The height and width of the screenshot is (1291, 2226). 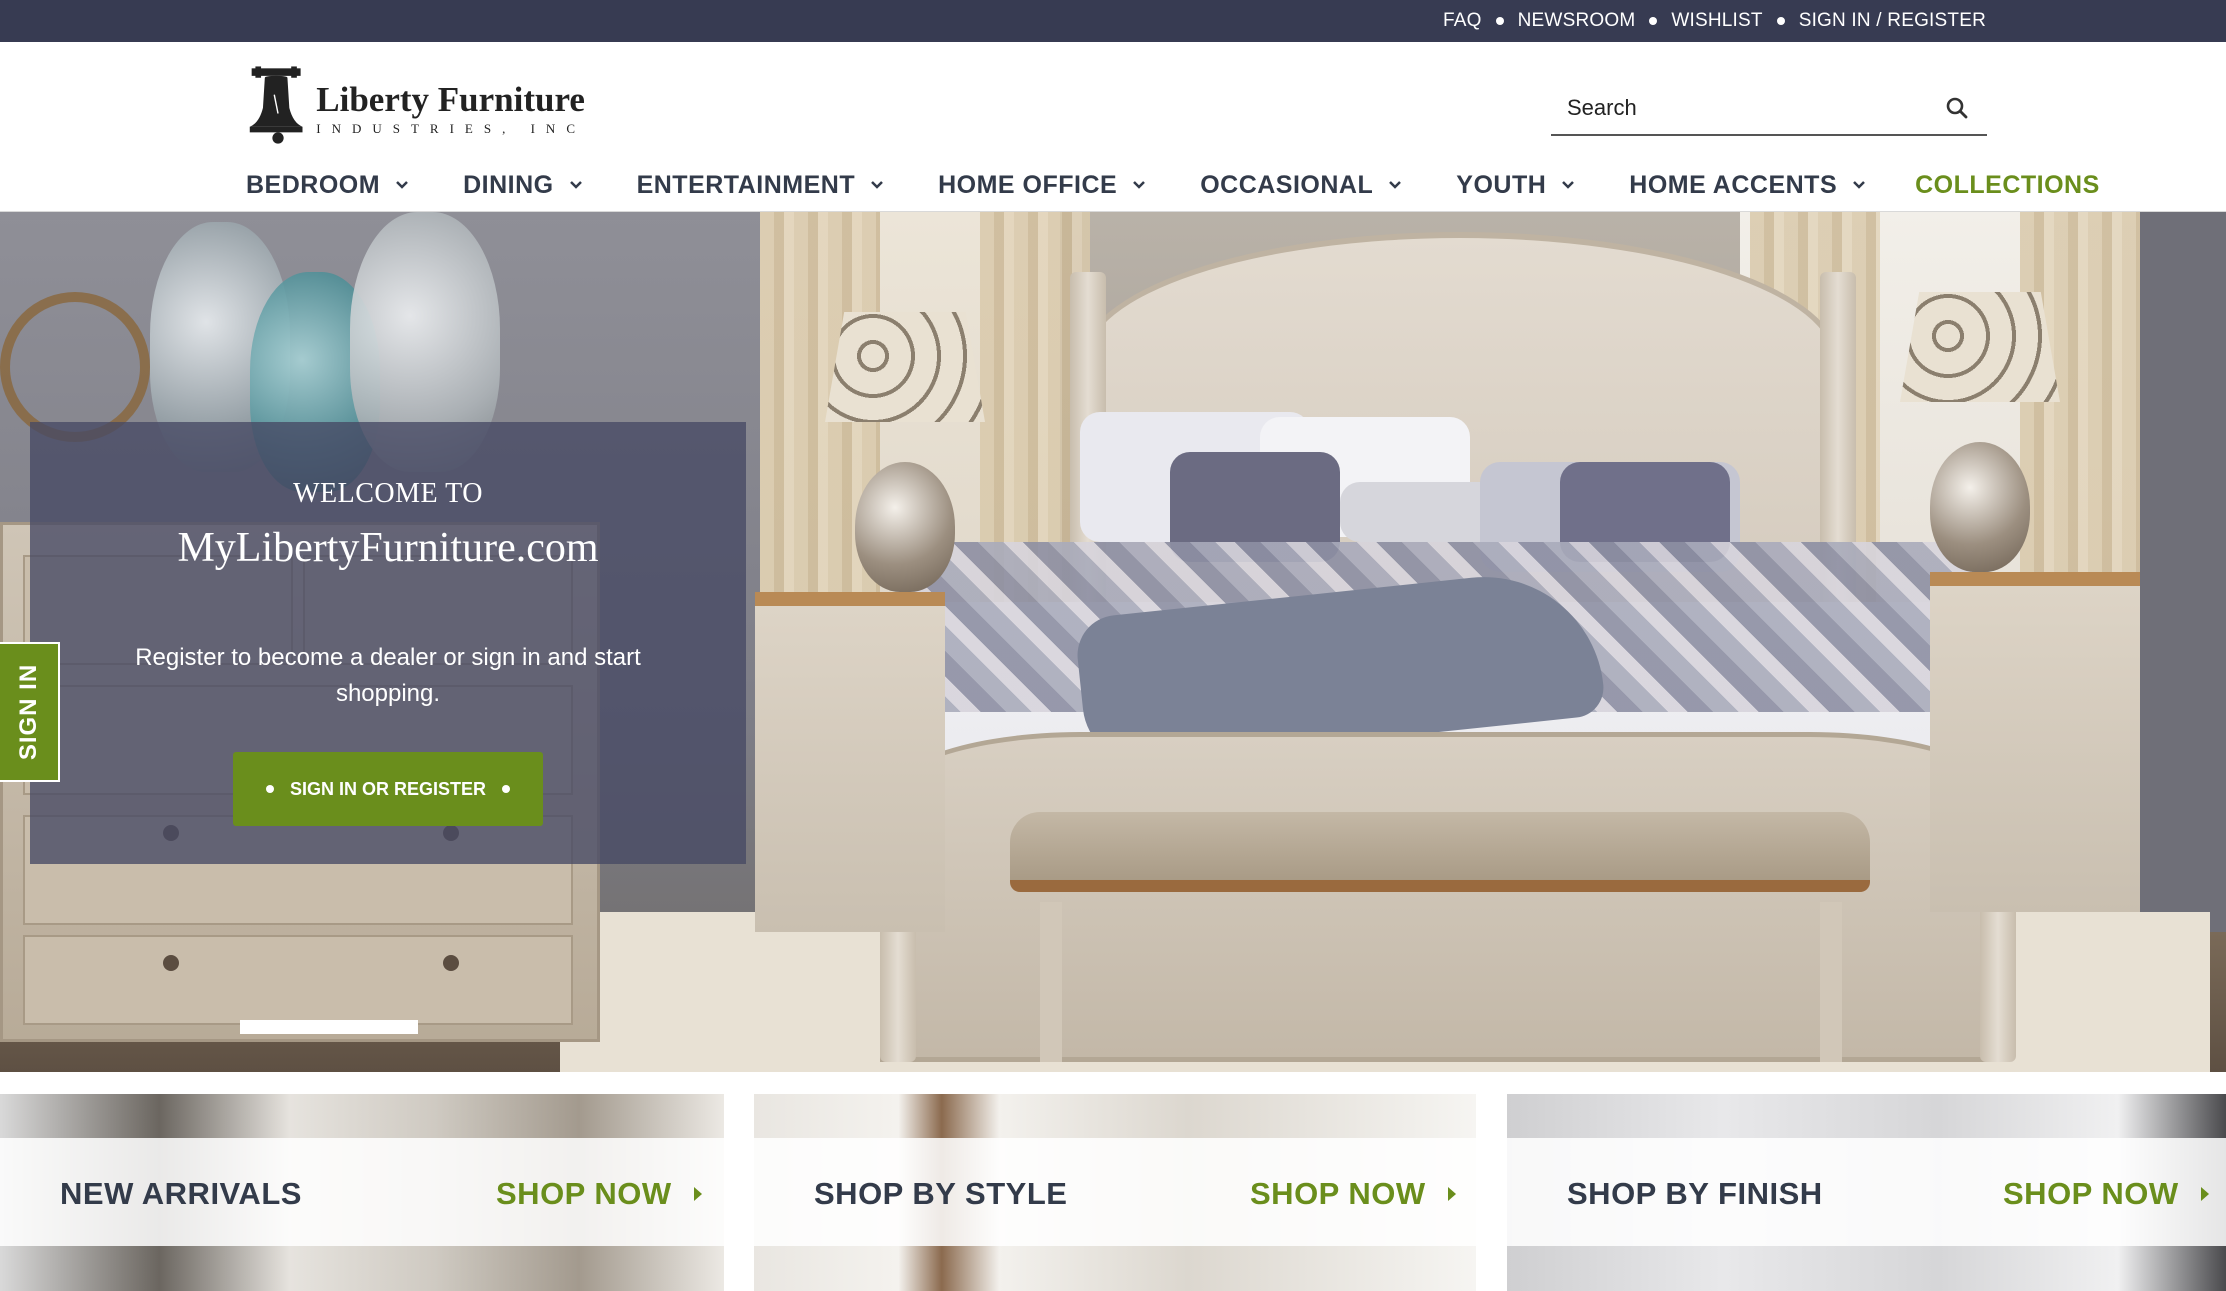 I want to click on nav-item-dining: DINING, so click(x=523, y=185).